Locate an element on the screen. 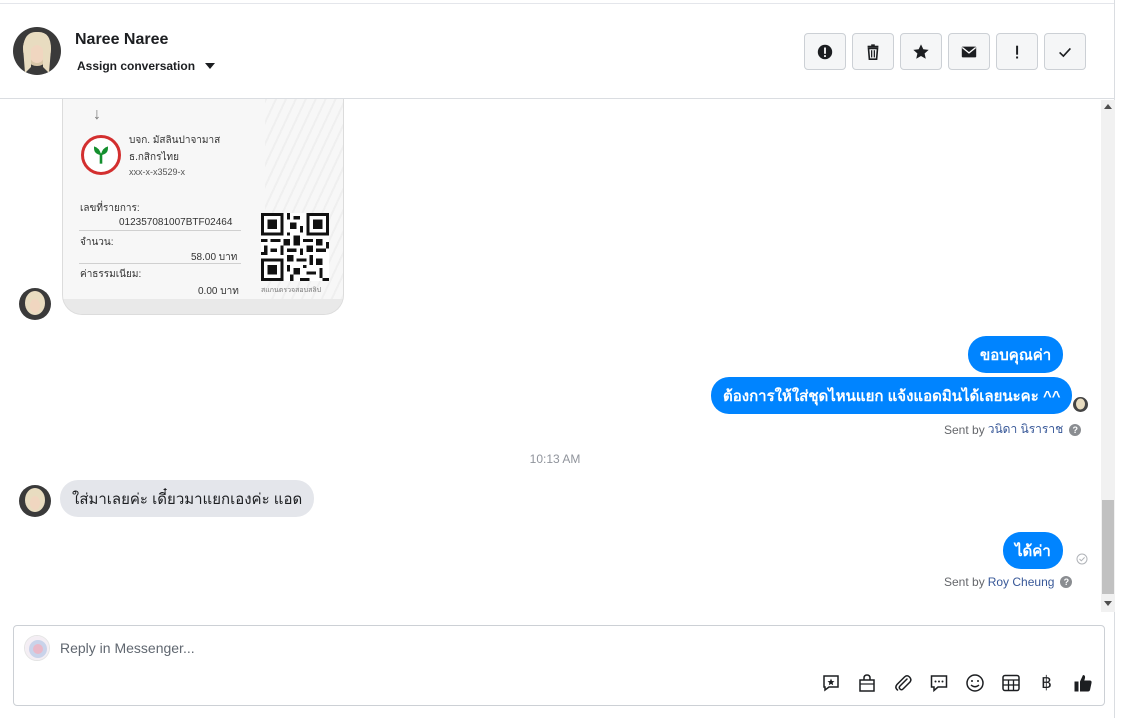 The width and height of the screenshot is (1124, 718). envelope-icon is located at coordinates (969, 51).